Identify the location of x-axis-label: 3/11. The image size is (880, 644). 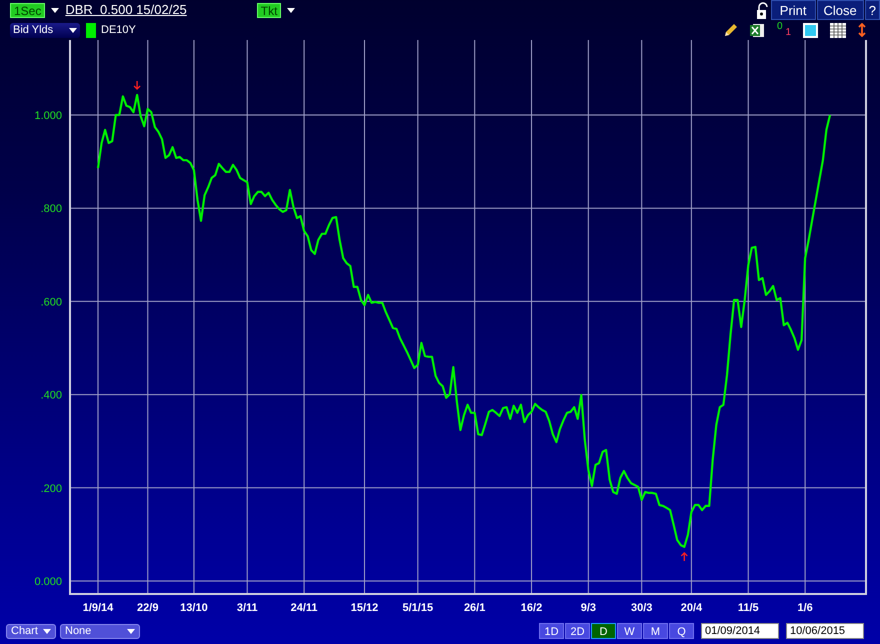
(247, 608).